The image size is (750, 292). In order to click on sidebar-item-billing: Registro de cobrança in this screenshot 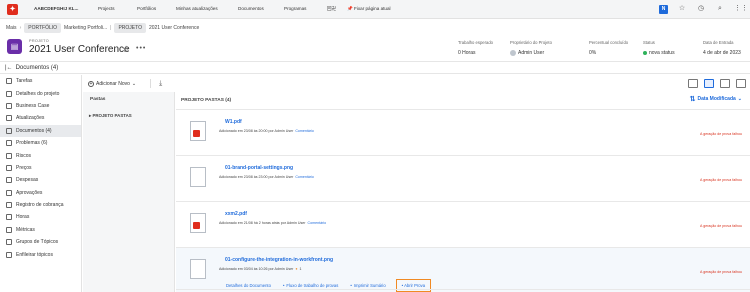, I will do `click(40, 205)`.